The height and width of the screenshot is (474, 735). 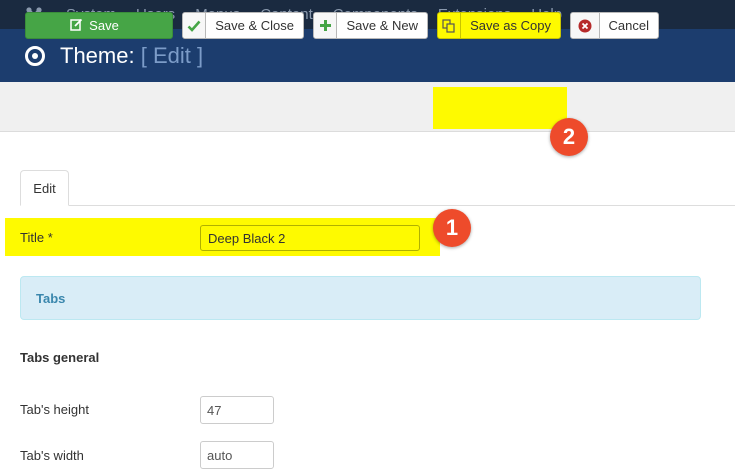 I want to click on title-input, so click(x=310, y=238).